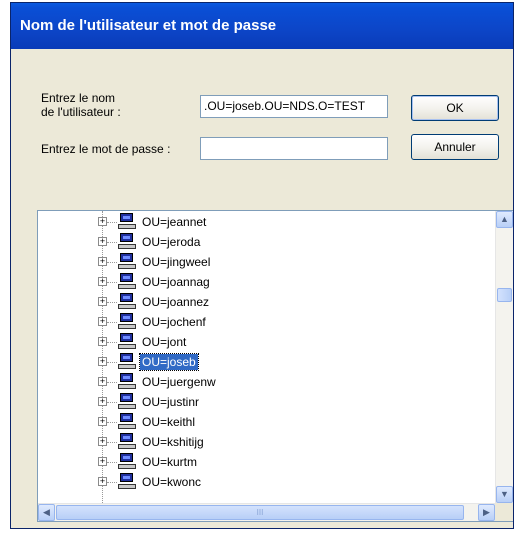 This screenshot has width=524, height=539. I want to click on tree-item: + OU=juergenw, so click(258, 382).